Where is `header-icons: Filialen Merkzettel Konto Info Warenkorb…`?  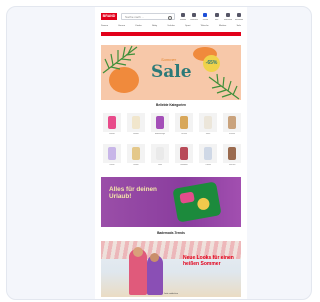
header-icons: Filialen Merkzettel Konto Info Warenkorb… is located at coordinates (211, 18).